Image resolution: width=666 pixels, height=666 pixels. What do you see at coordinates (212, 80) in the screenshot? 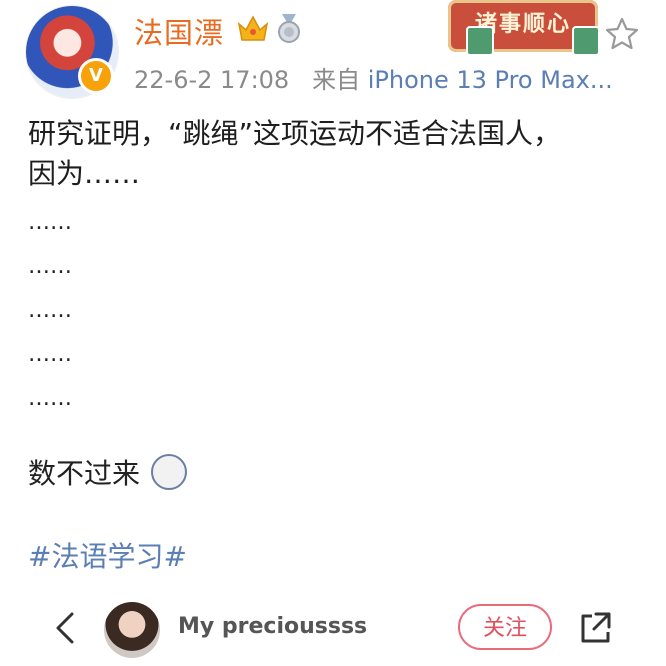
I see `timestamp: 22-6-2 17:08` at bounding box center [212, 80].